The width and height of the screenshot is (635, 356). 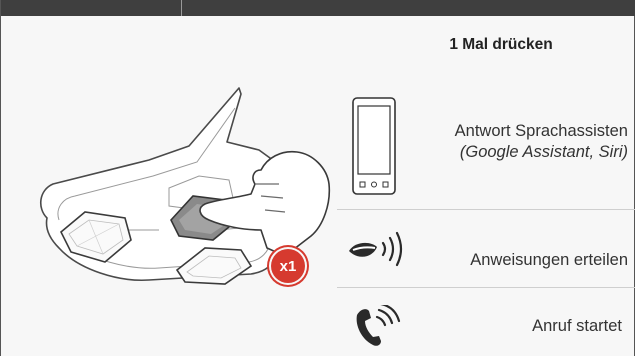 I want to click on instruction-title: 1 Mal drücken, so click(x=501, y=44).